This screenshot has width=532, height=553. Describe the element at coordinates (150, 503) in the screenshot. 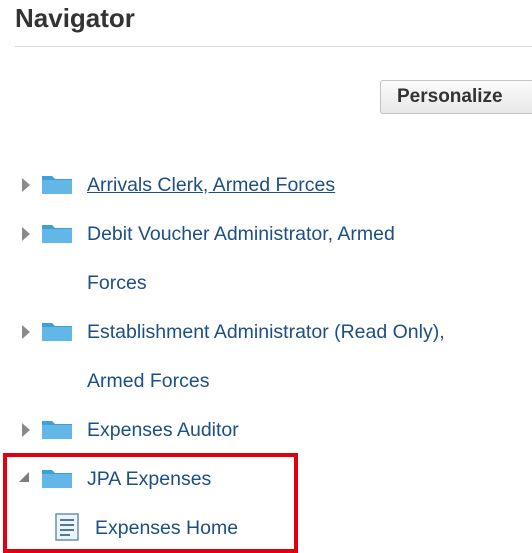

I see `highlight-box` at that location.